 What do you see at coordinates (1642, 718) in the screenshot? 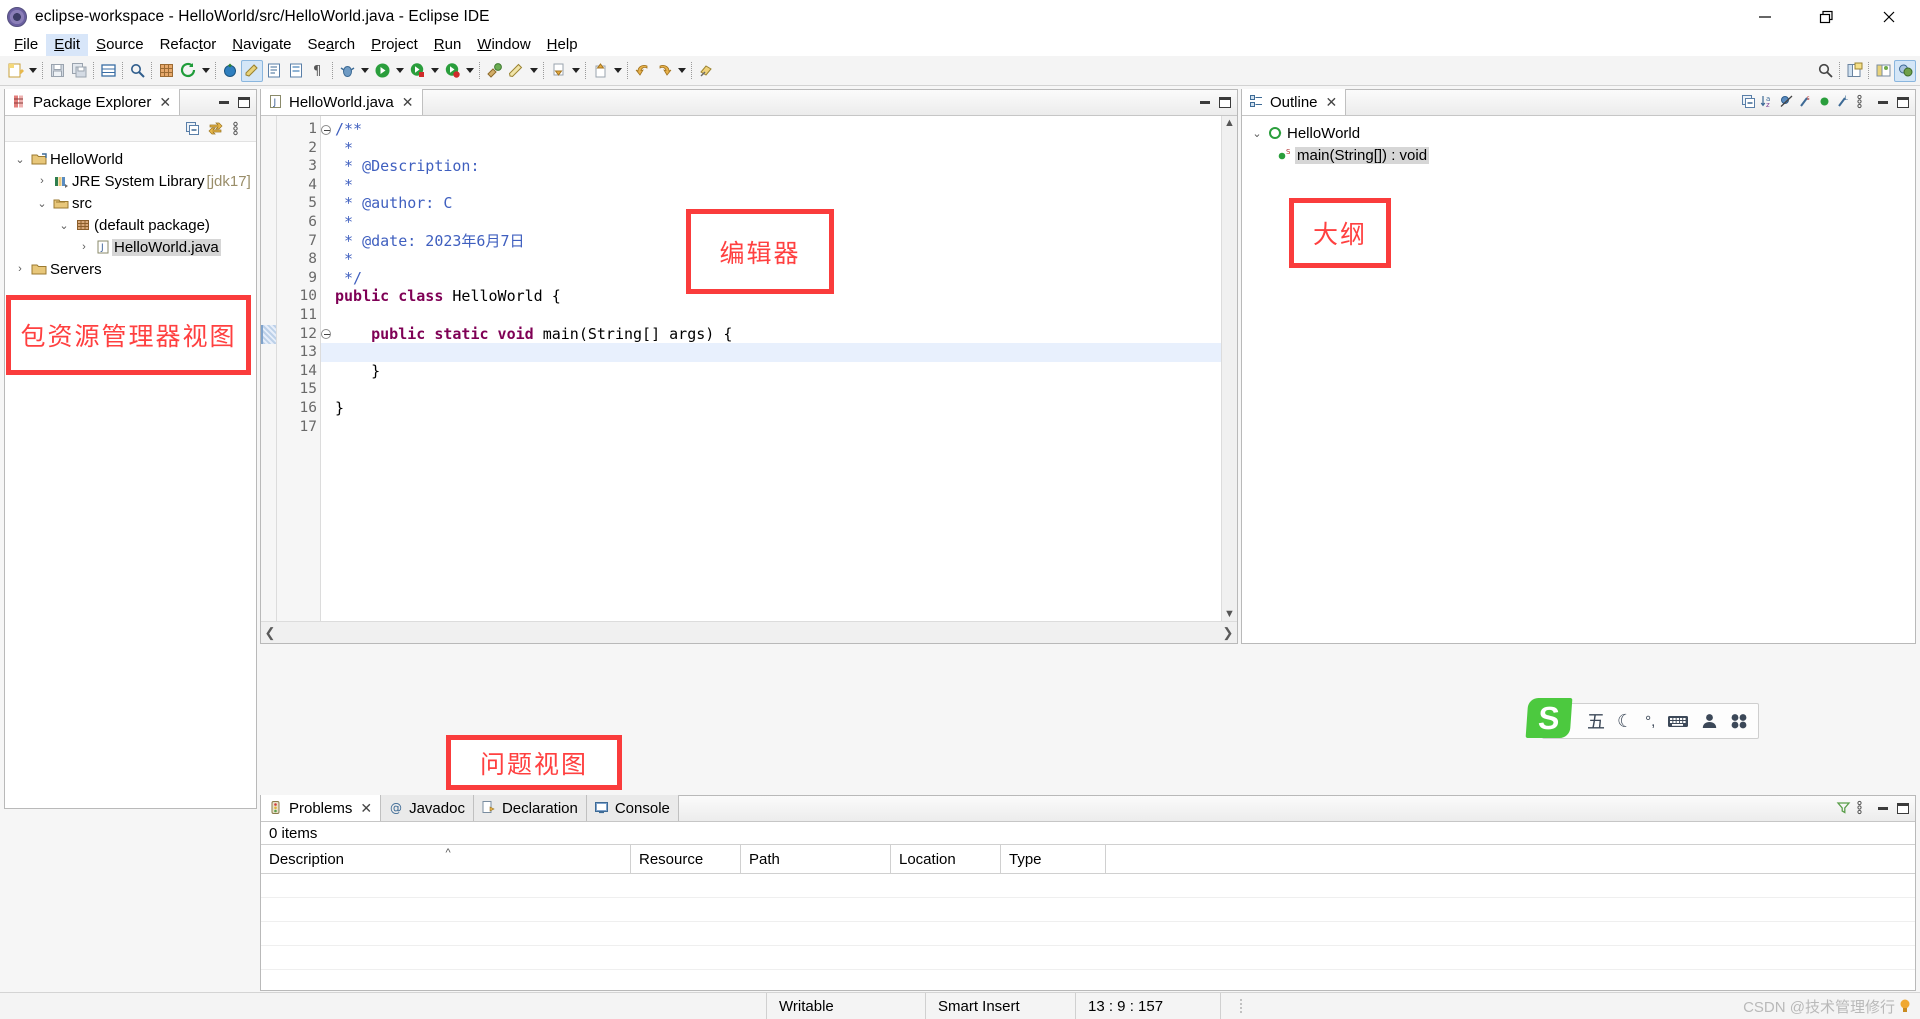
I see `sogou-ime-toolbar: S 五 ☾ °,` at bounding box center [1642, 718].